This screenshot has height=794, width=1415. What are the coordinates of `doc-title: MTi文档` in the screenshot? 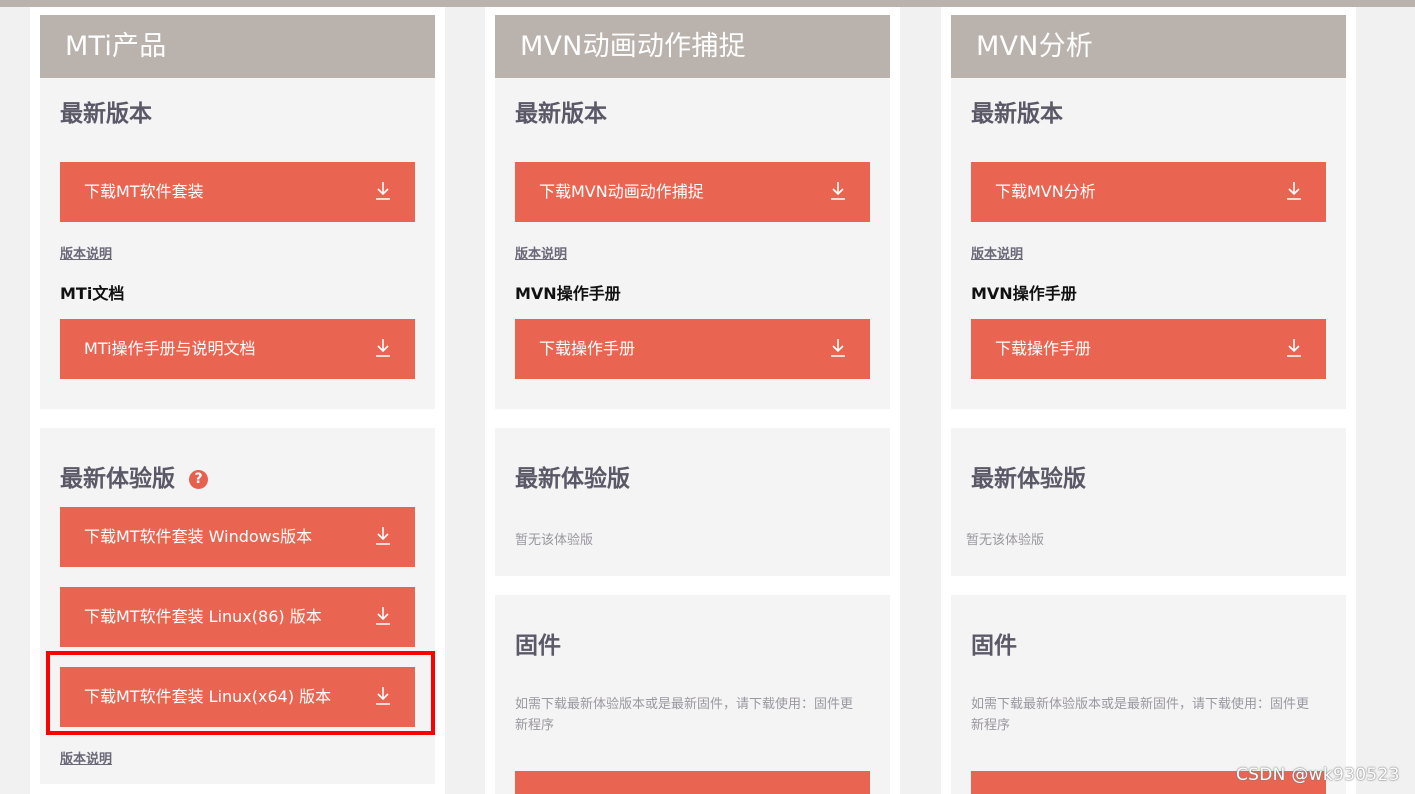 It's located at (92, 293).